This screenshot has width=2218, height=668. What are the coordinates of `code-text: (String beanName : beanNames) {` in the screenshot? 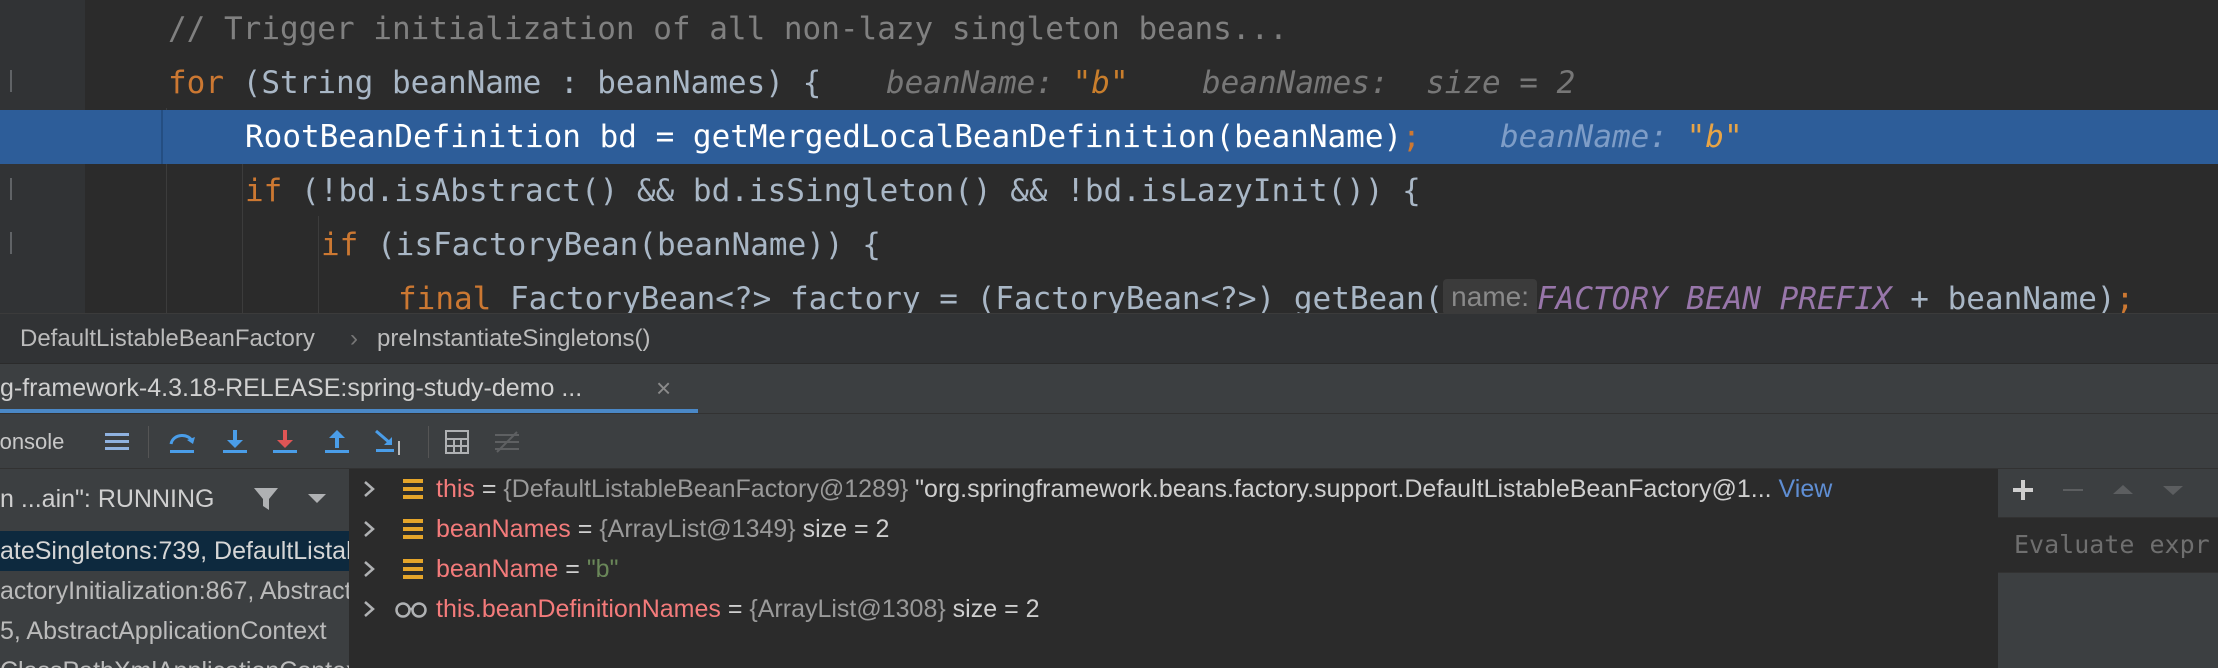 It's located at (523, 83).